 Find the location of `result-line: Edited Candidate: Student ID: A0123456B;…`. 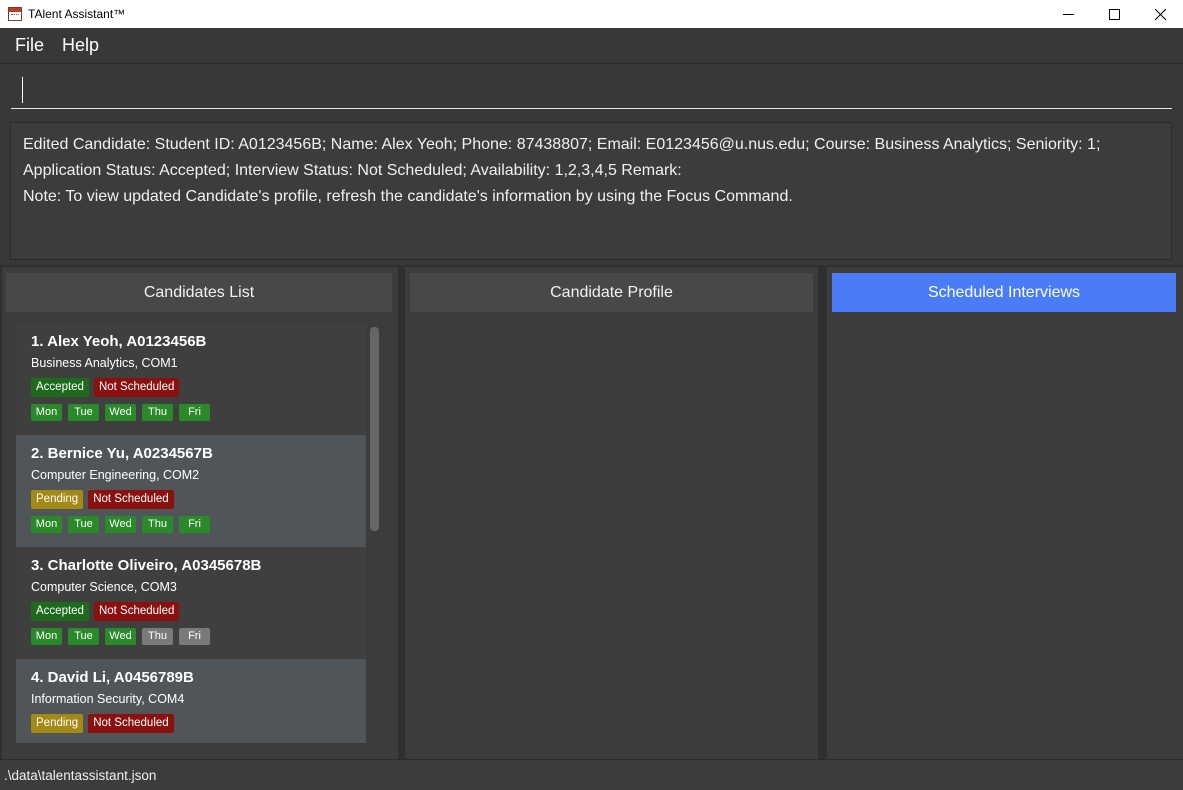

result-line: Edited Candidate: Student ID: A0123456B;… is located at coordinates (562, 144).